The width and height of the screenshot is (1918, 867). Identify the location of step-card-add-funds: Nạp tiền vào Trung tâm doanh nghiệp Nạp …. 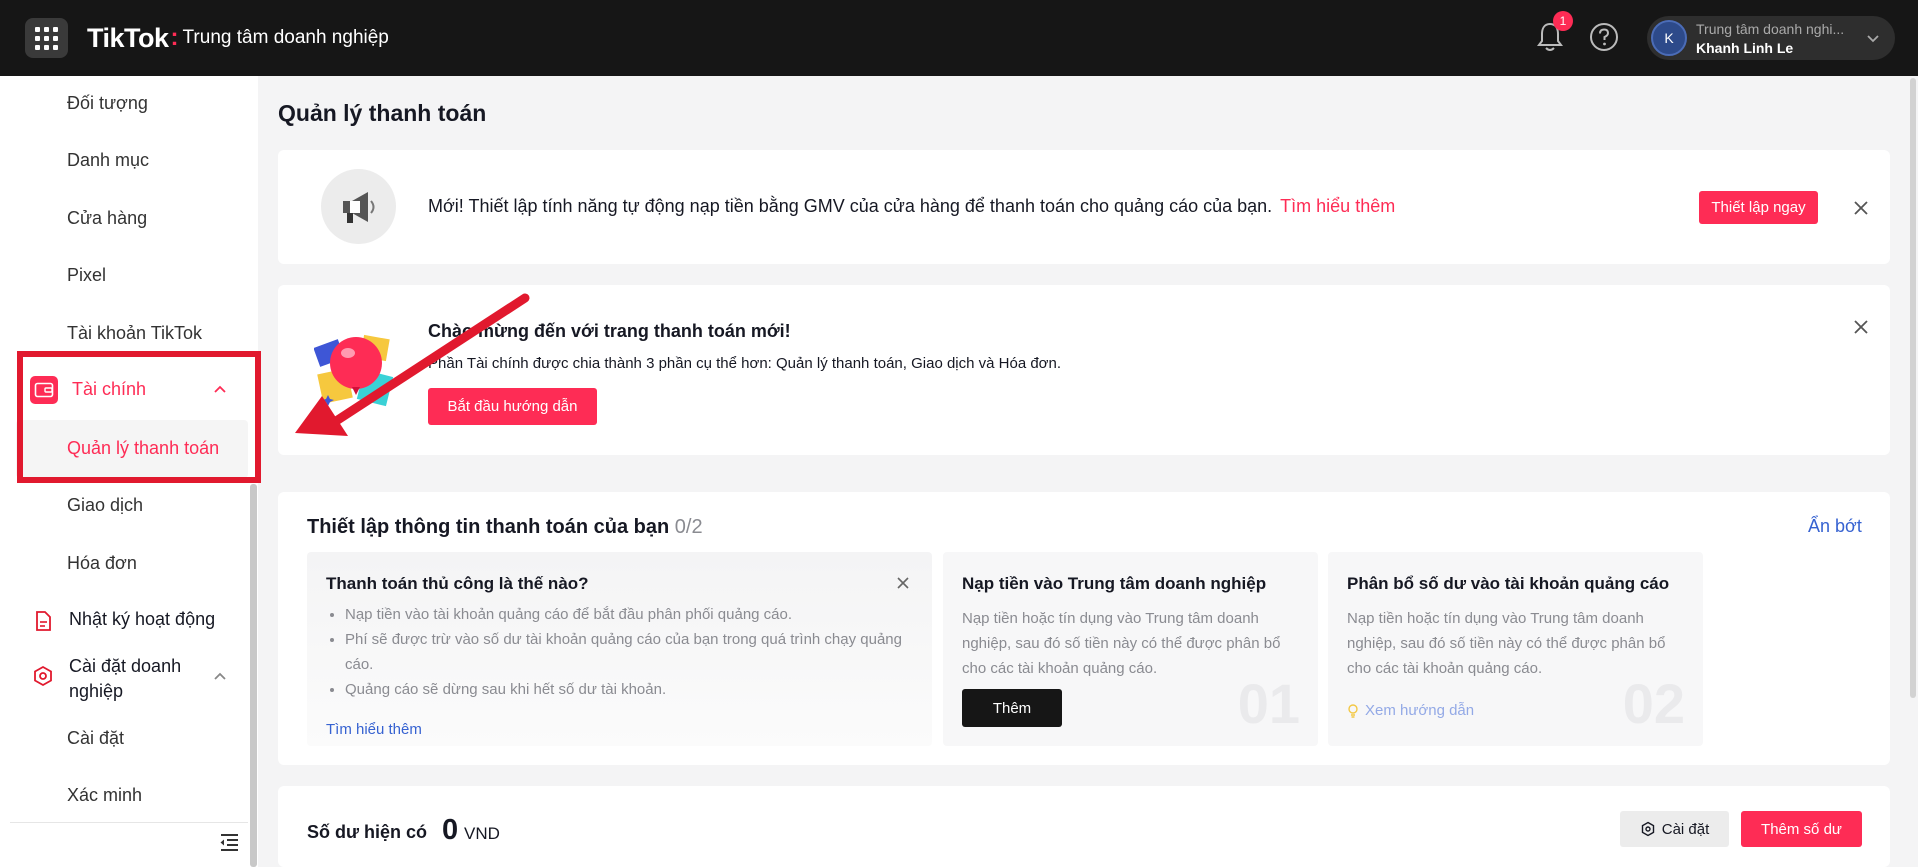
(1130, 649).